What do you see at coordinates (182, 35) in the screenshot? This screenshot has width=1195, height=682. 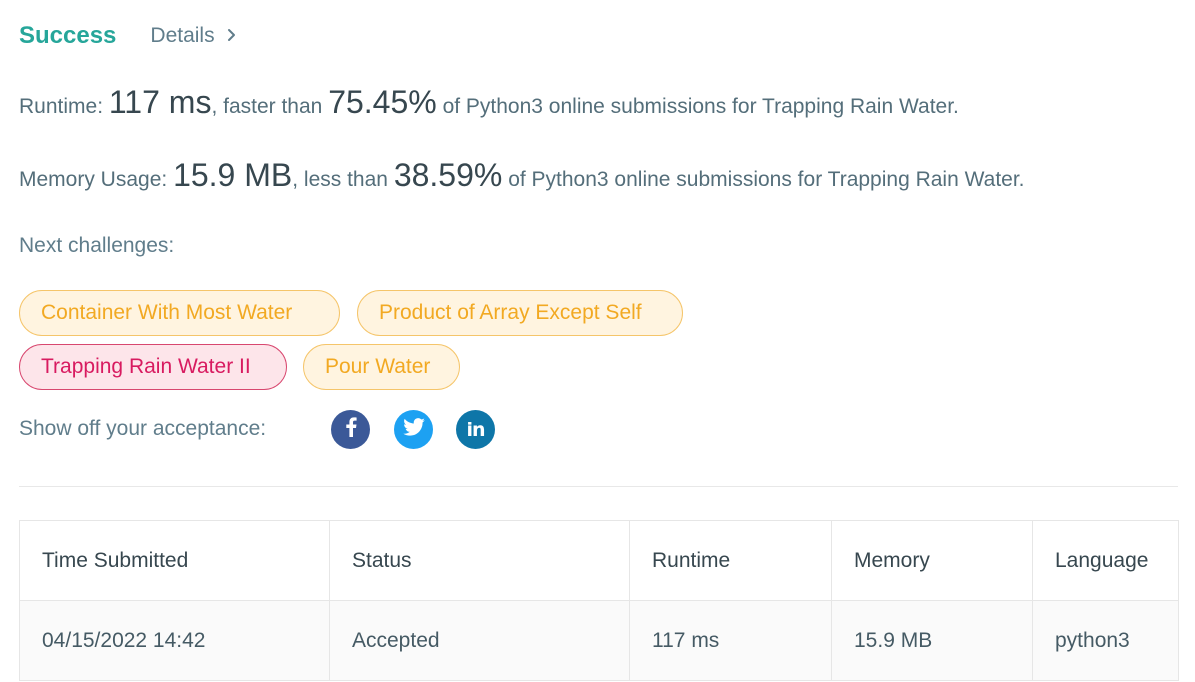 I see `details-label: Details` at bounding box center [182, 35].